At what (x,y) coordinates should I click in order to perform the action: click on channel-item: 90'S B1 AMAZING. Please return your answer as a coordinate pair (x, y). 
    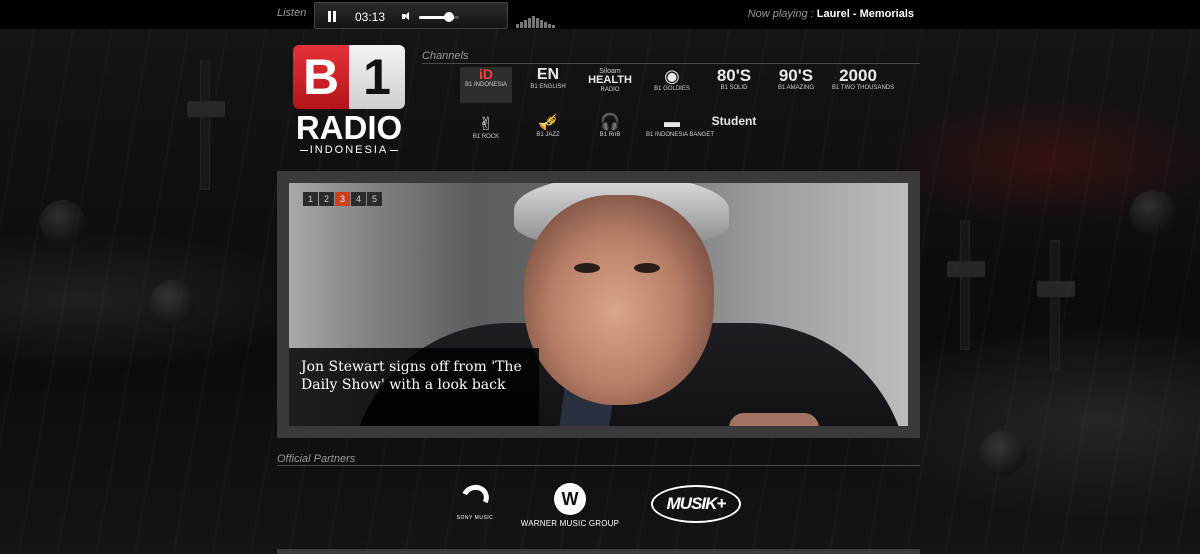
    Looking at the image, I should click on (796, 85).